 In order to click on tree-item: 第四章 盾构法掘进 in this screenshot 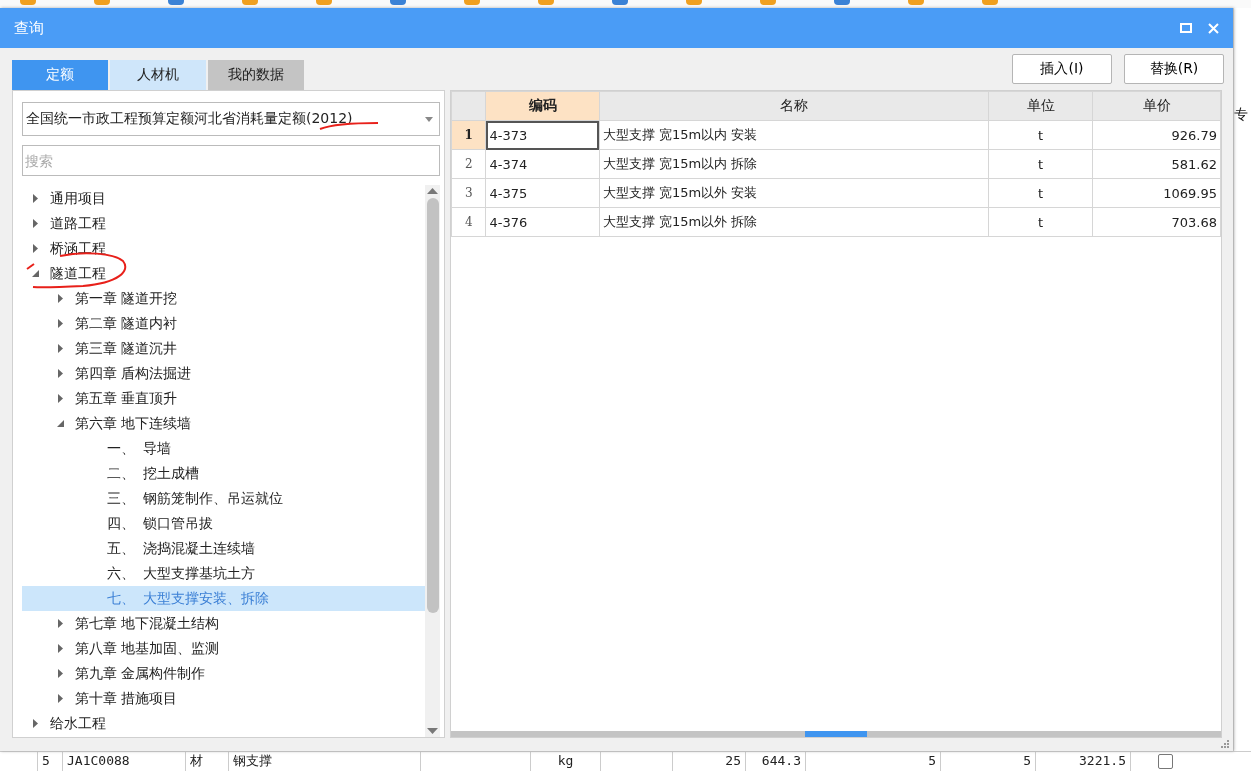, I will do `click(223, 373)`.